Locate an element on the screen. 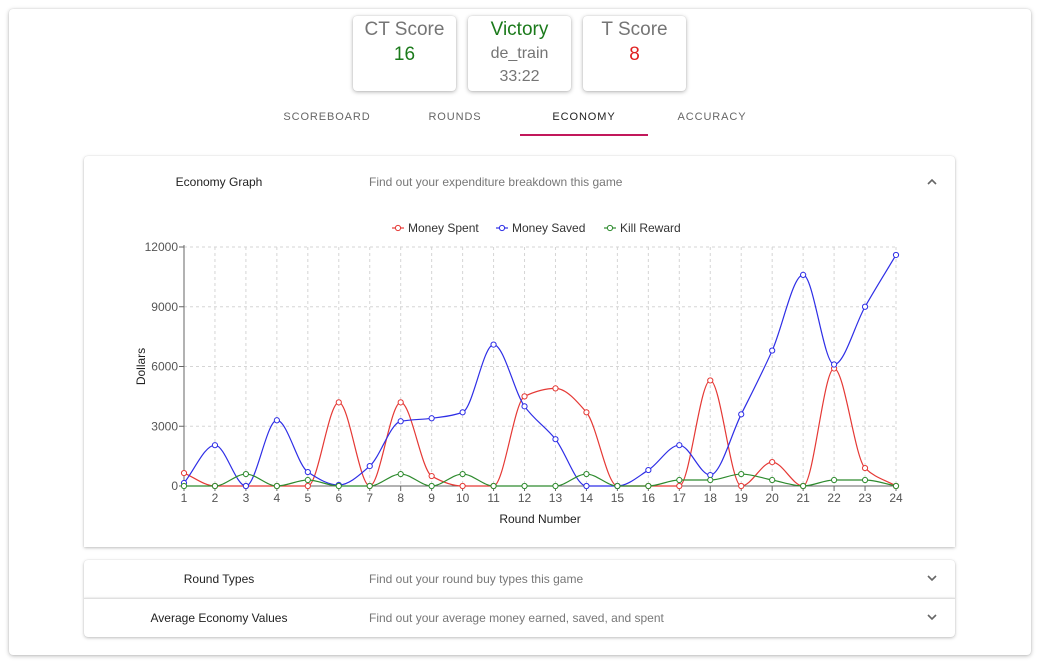  x-tick-label: 24 is located at coordinates (896, 498).